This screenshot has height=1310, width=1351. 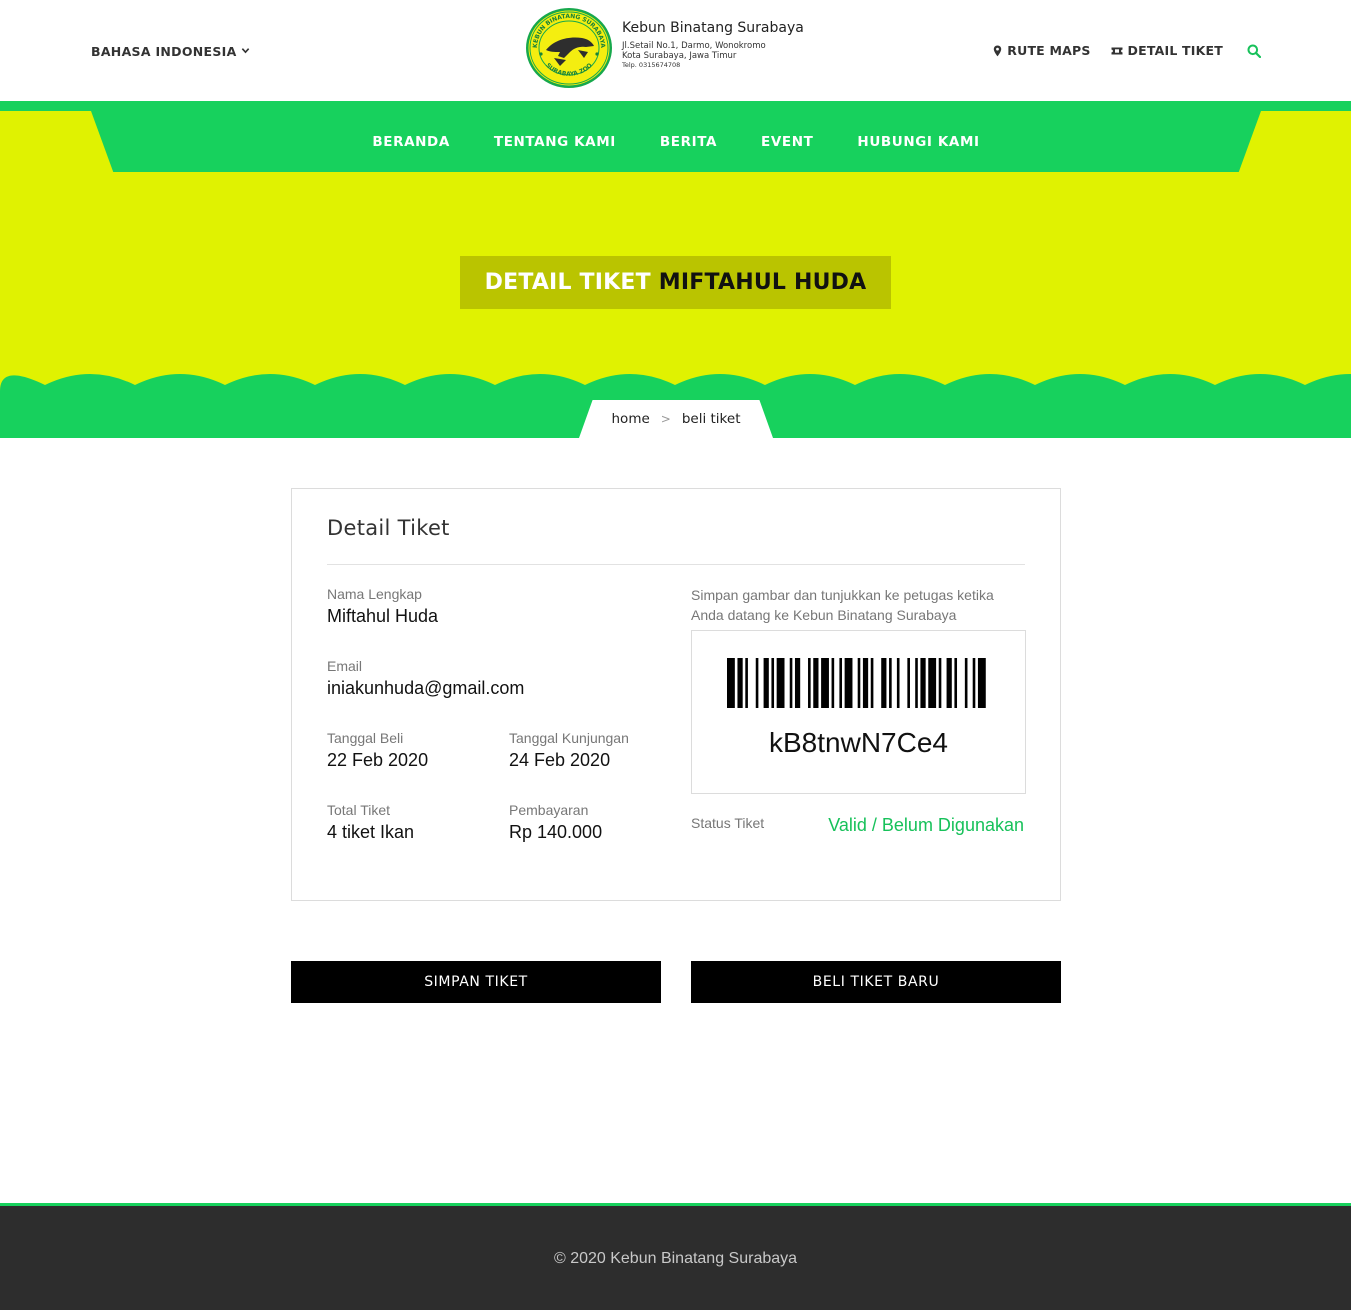 What do you see at coordinates (631, 419) in the screenshot?
I see `breadcrumb-home: home` at bounding box center [631, 419].